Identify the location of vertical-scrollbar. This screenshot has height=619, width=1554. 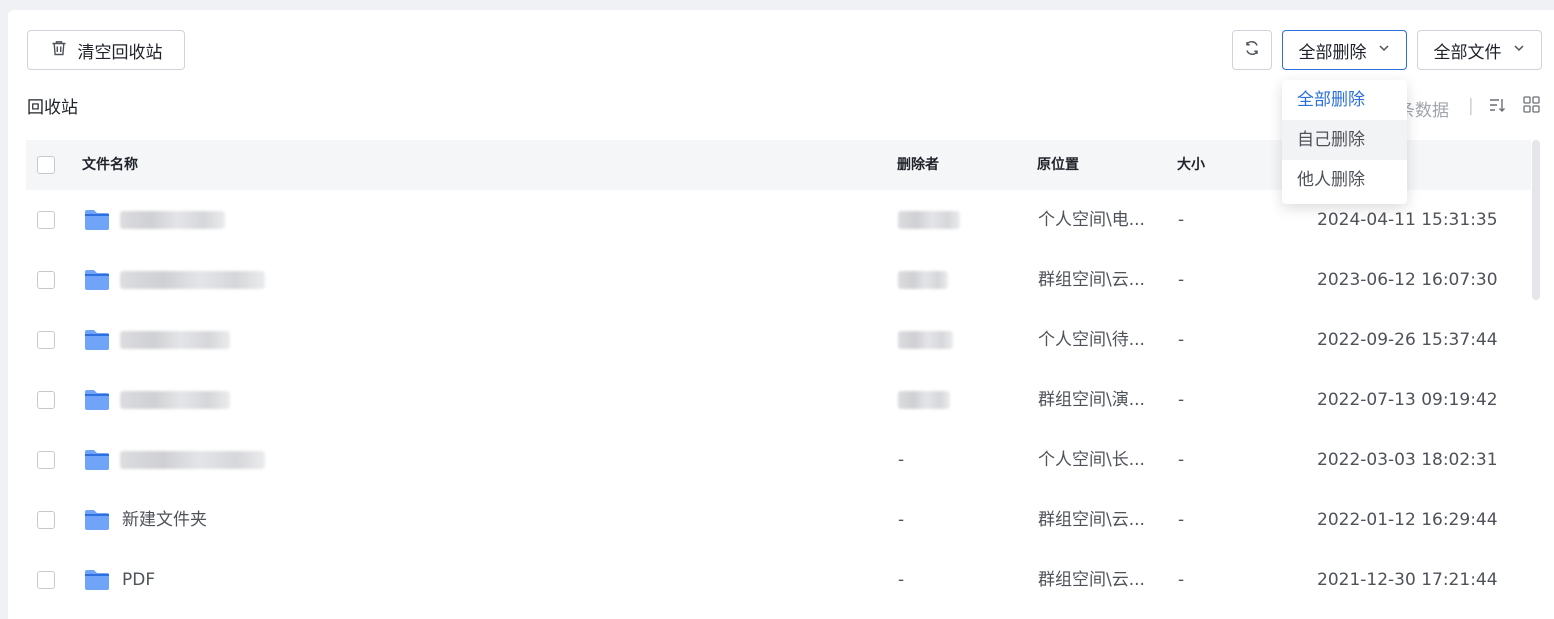
(1536, 220).